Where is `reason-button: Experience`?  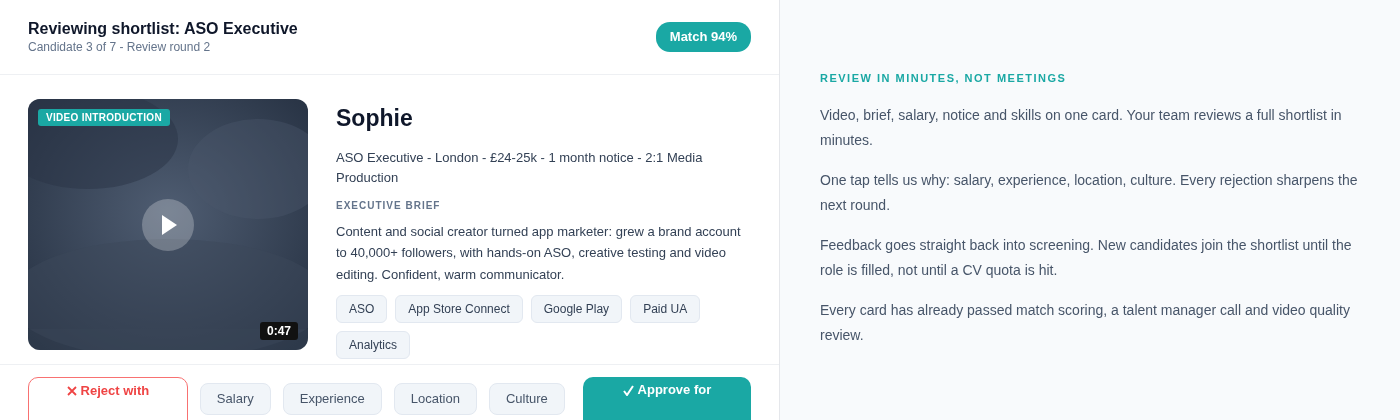
reason-button: Experience is located at coordinates (332, 399).